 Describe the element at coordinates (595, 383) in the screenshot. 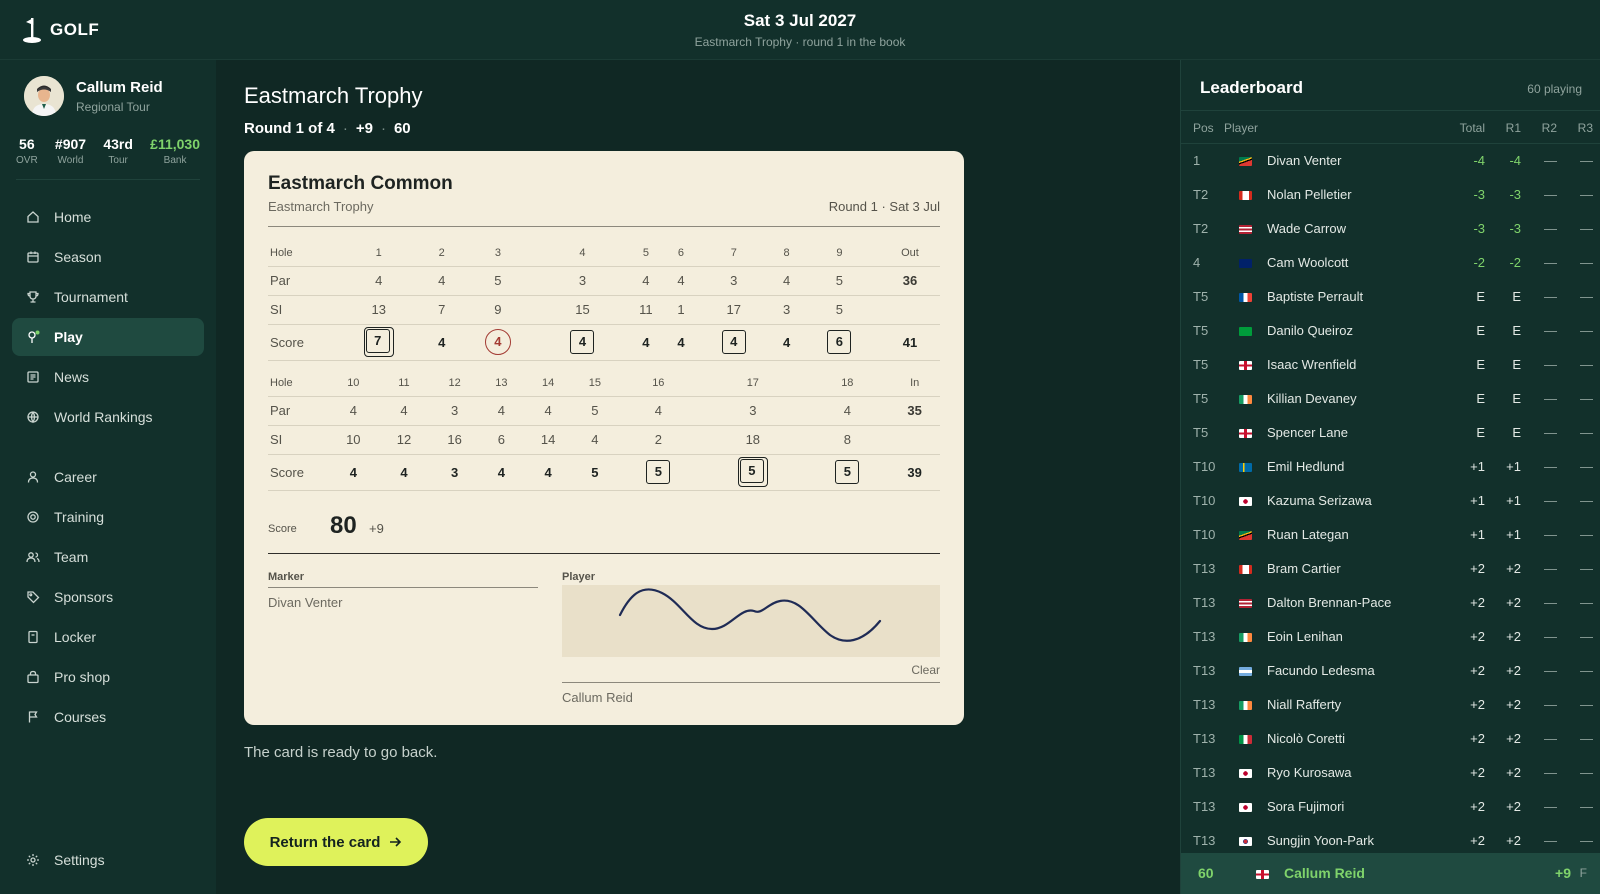

I see `hole-number: 15` at that location.